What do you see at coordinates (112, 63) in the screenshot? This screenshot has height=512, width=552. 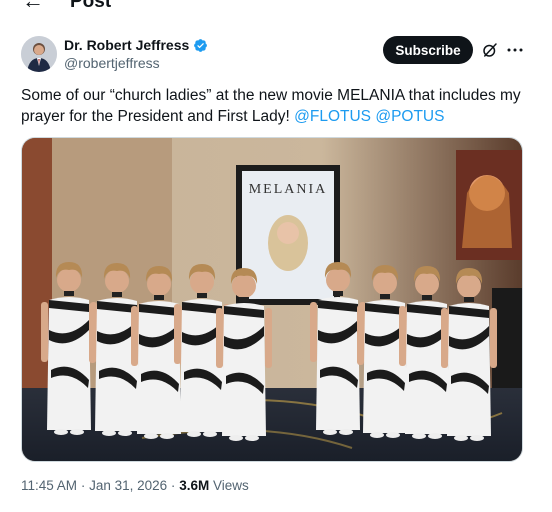 I see `author-handle: @robertjeffress` at bounding box center [112, 63].